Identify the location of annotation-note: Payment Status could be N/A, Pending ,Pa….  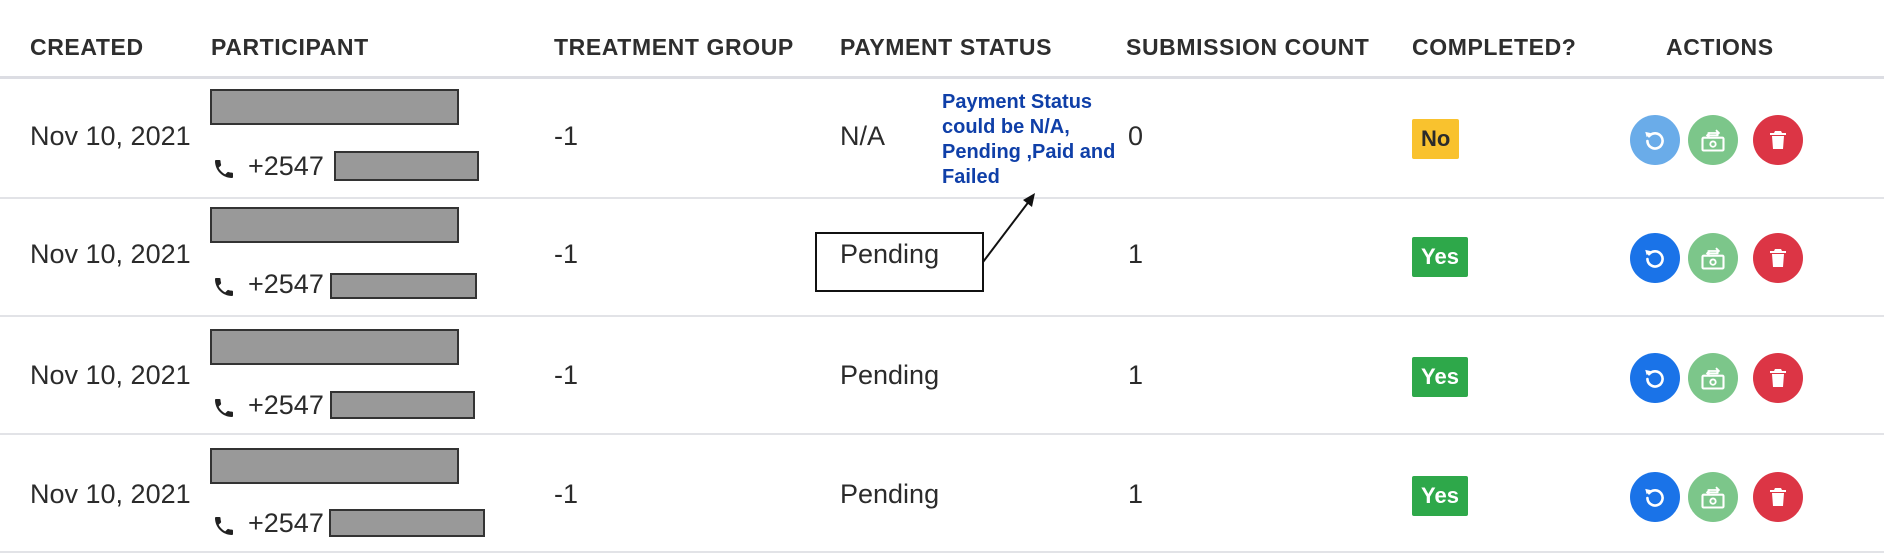
(1037, 140).